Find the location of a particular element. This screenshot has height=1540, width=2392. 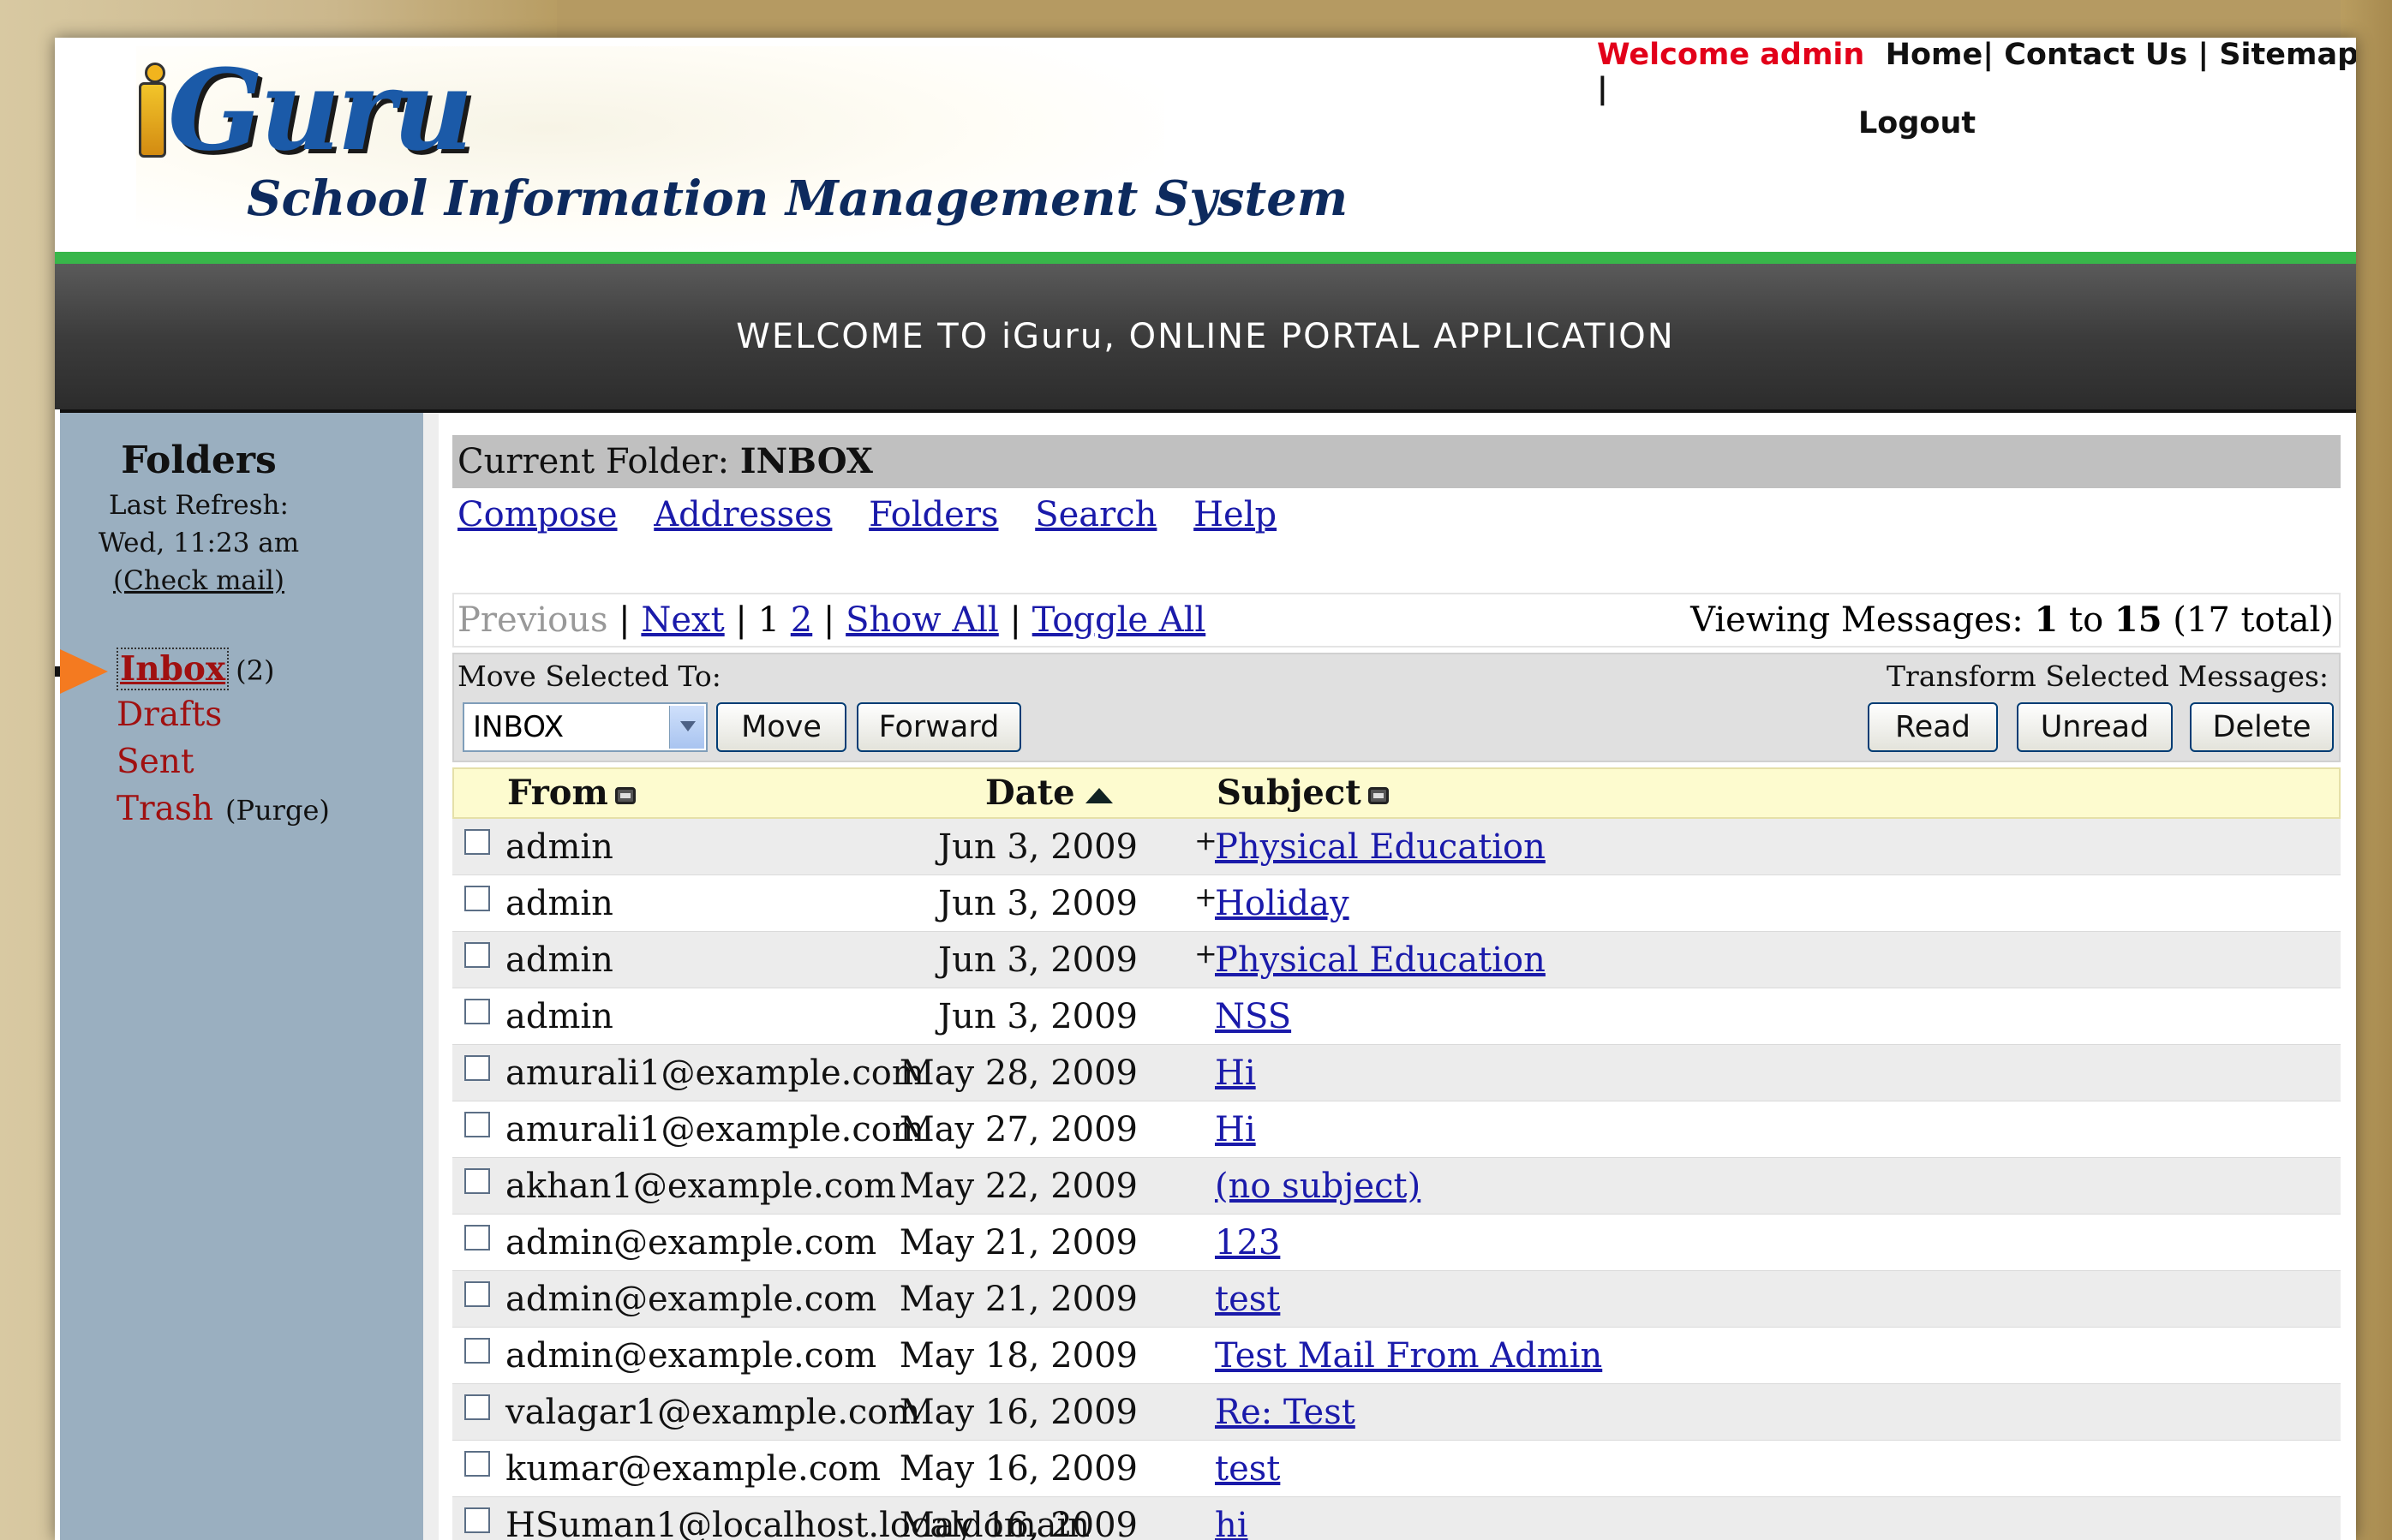

previous-link: Previous is located at coordinates (532, 620).